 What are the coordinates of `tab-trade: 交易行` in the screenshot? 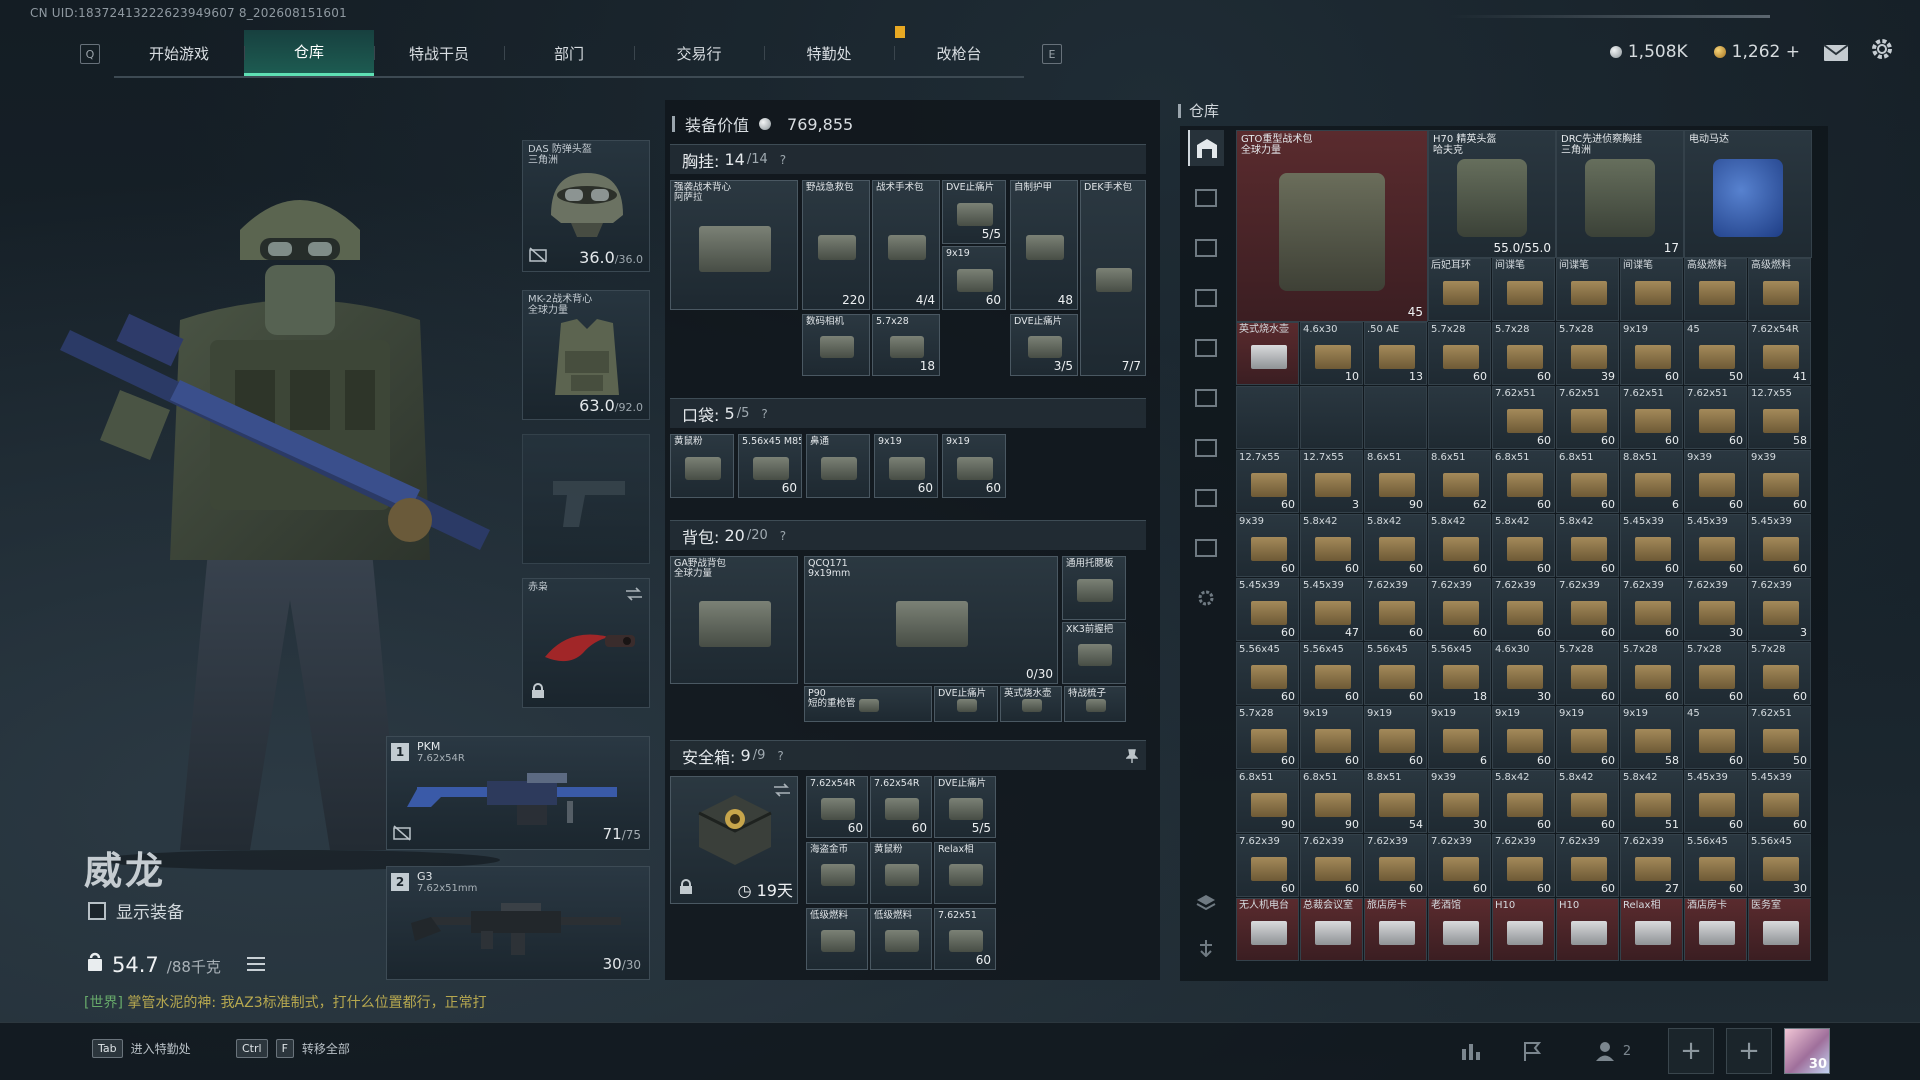 It's located at (699, 53).